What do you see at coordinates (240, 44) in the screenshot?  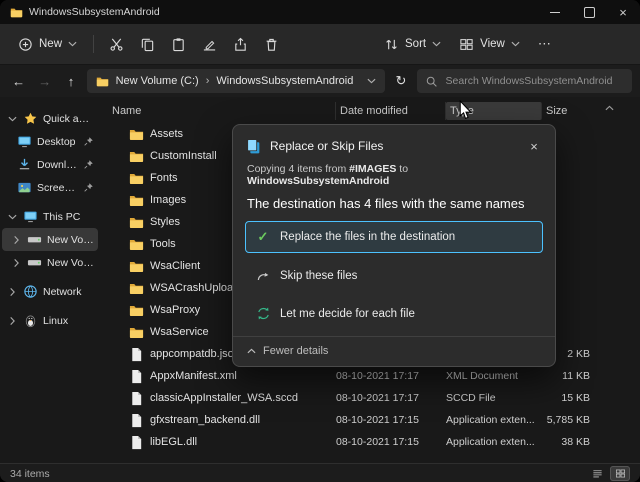 I see `share-button` at bounding box center [240, 44].